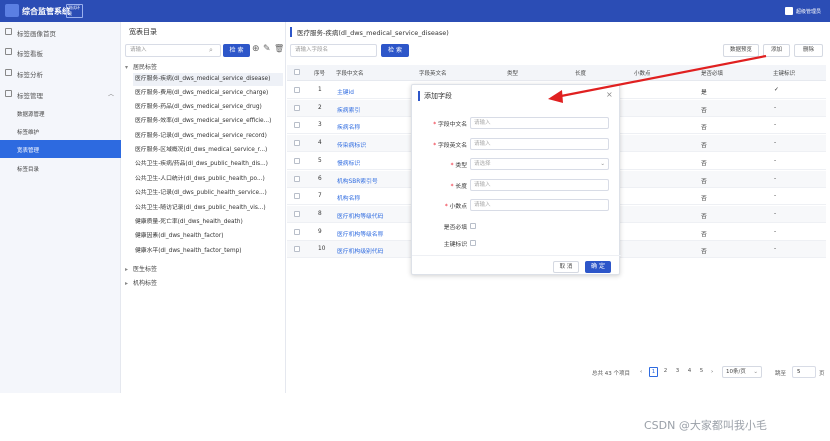 Image resolution: width=830 pixels, height=441 pixels. I want to click on primary-key-checkbox-label: 主键标识, so click(455, 245).